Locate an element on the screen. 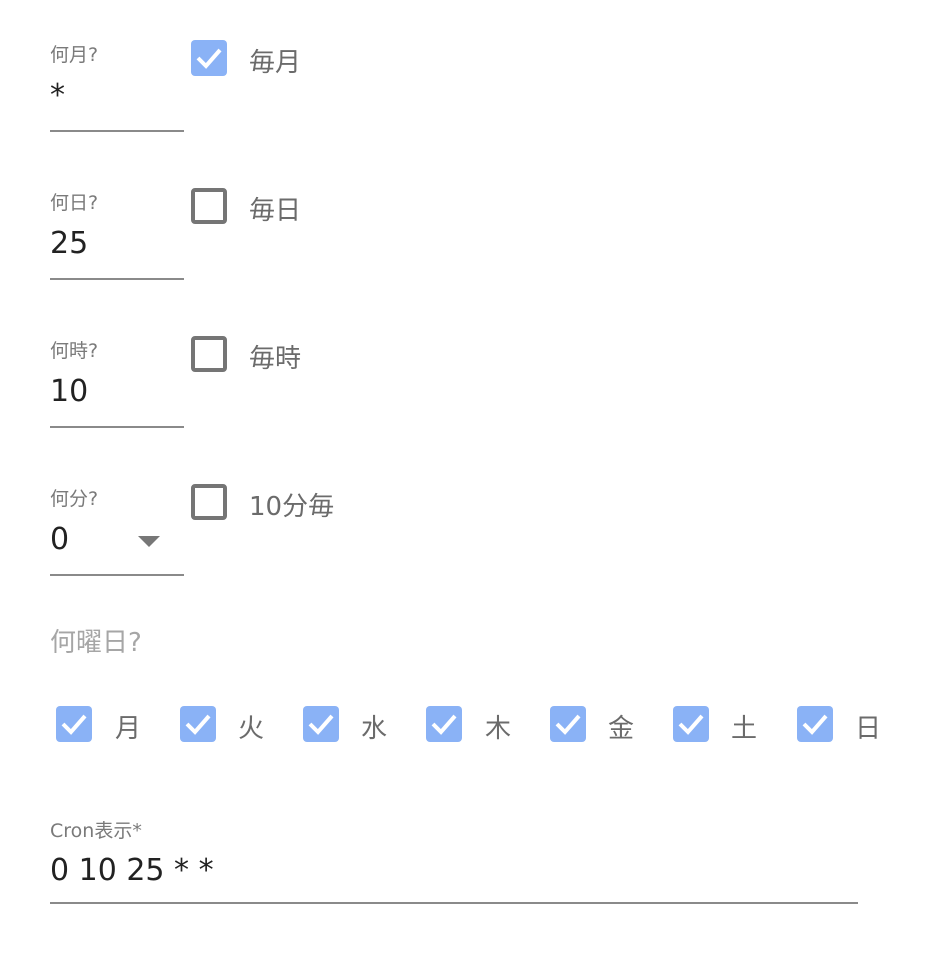  month-field: 何月? * is located at coordinates (117, 86).